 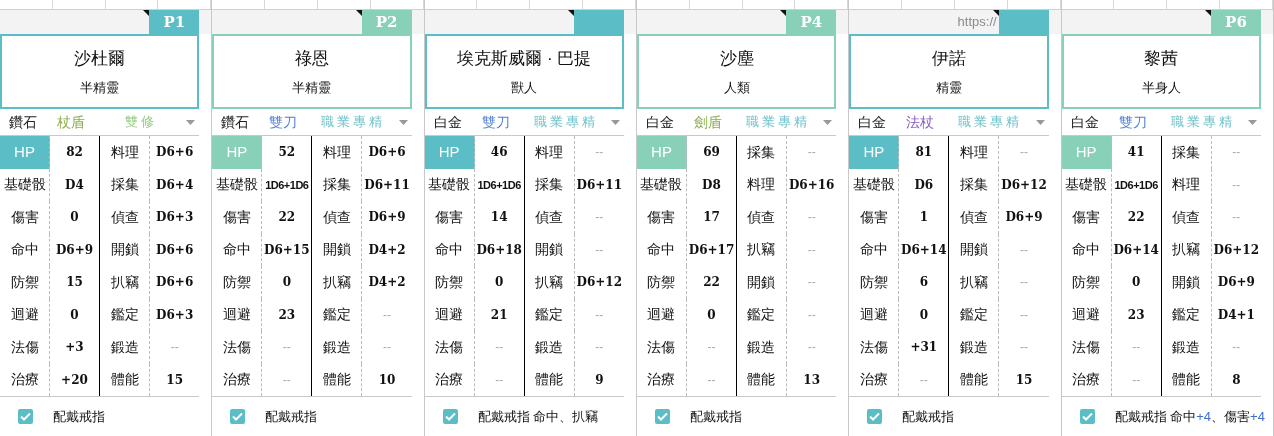 I want to click on table-cell: 治療, so click(x=237, y=379).